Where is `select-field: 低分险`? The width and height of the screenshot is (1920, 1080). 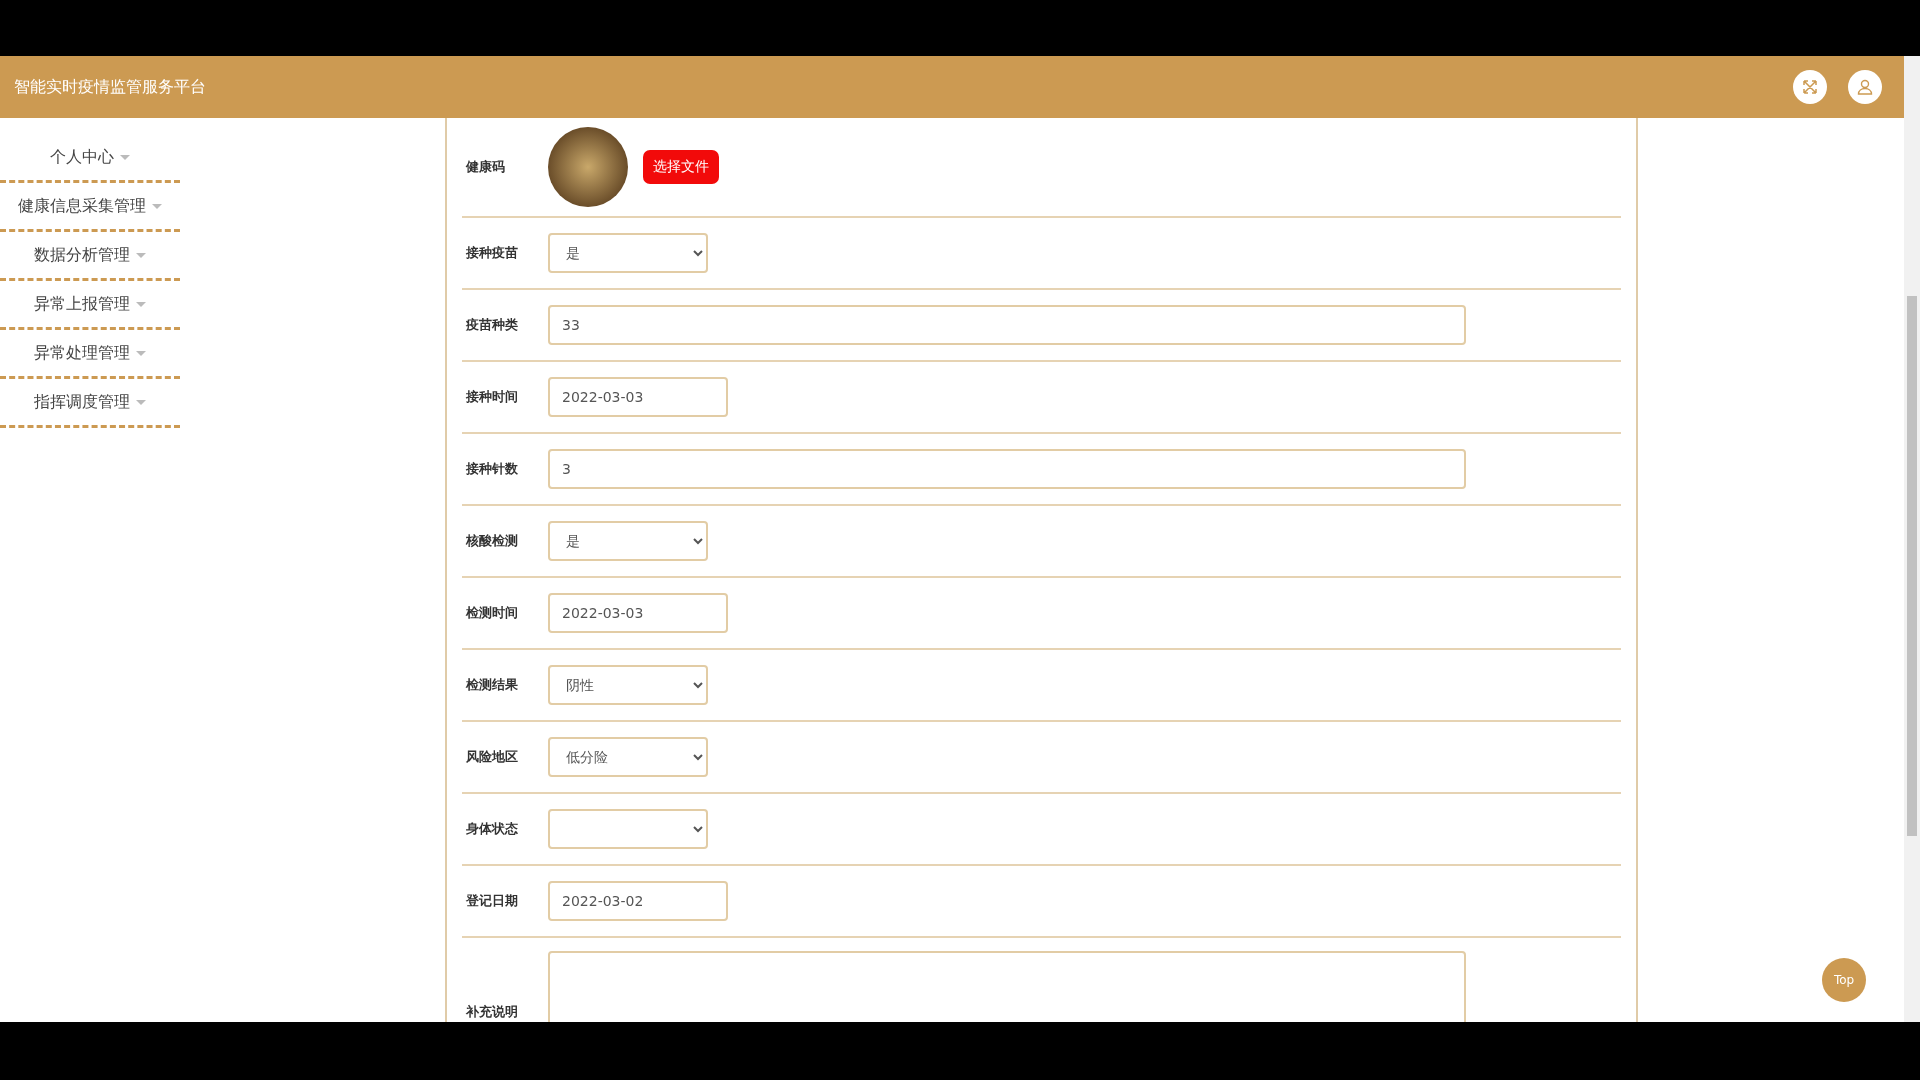
select-field: 低分险 is located at coordinates (628, 757).